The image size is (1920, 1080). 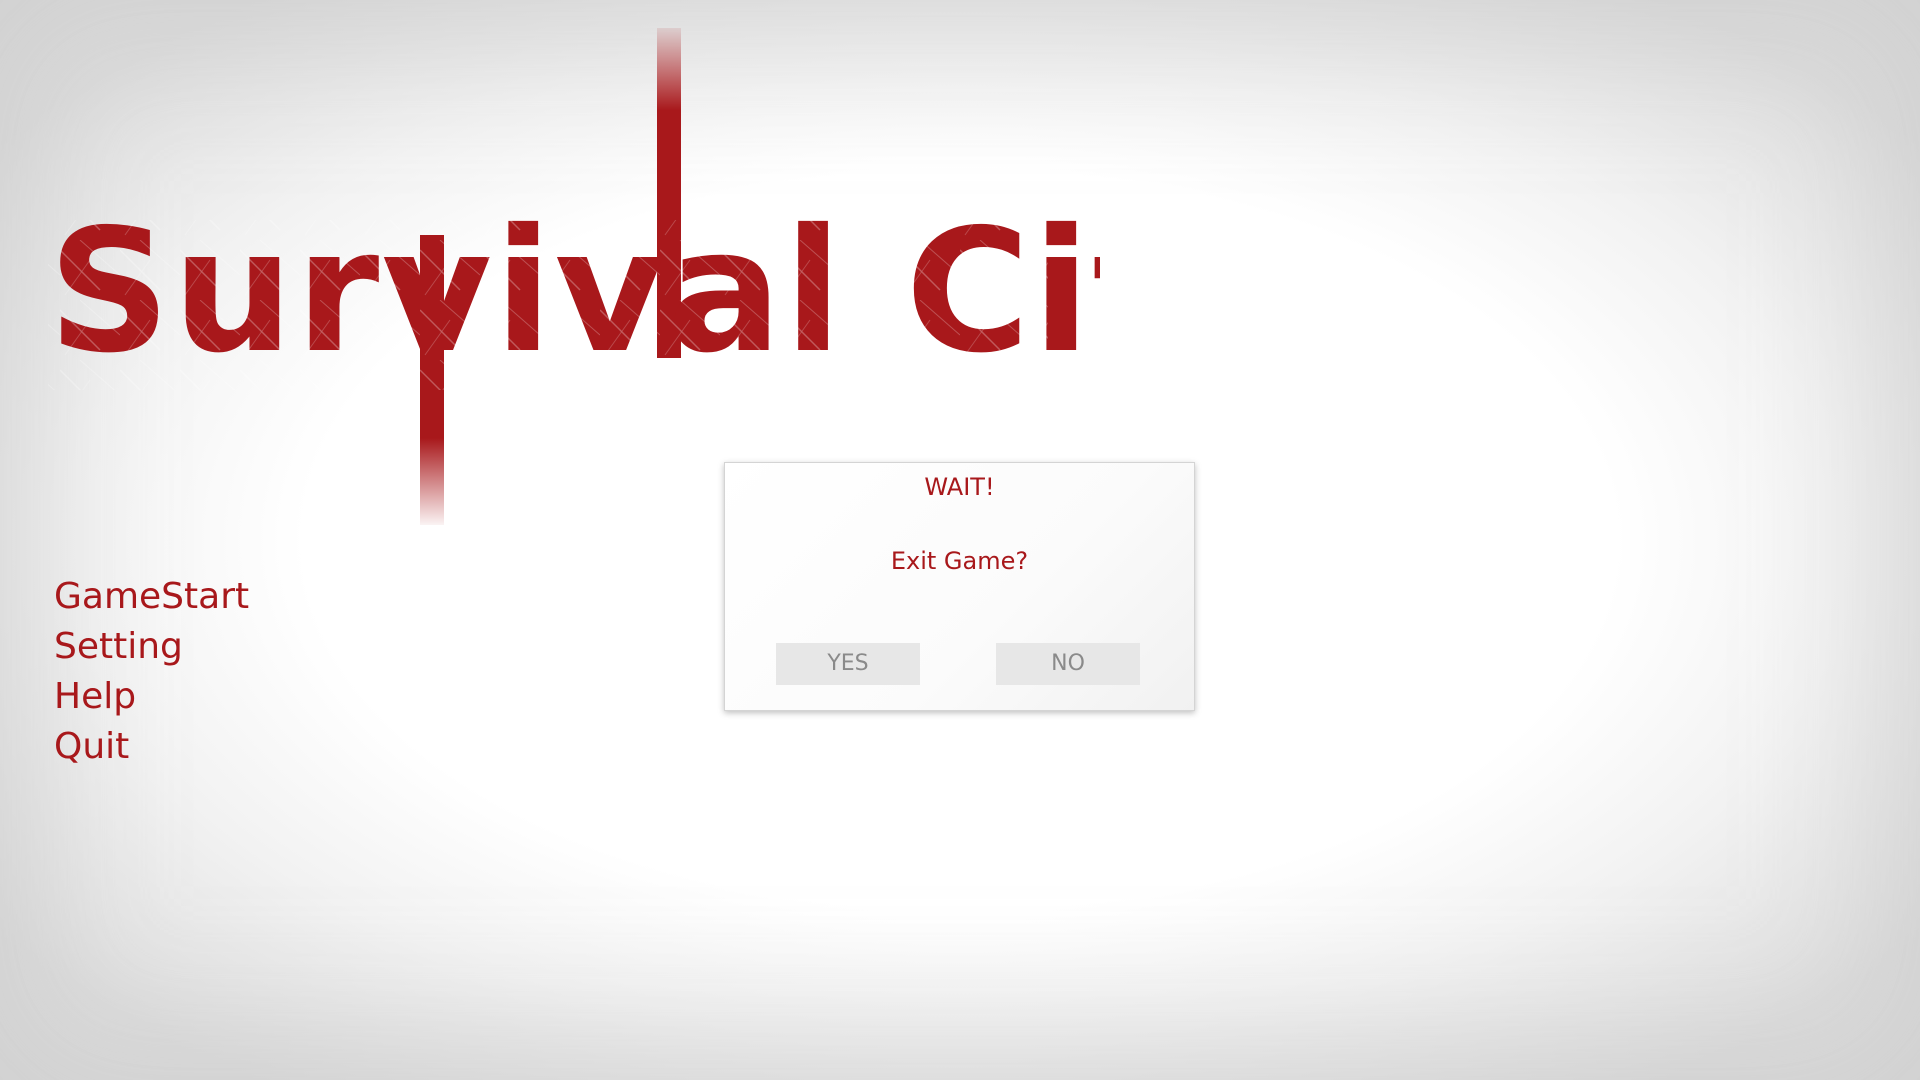 I want to click on main-menu: GameStart Setting Help Quit, so click(x=151, y=672).